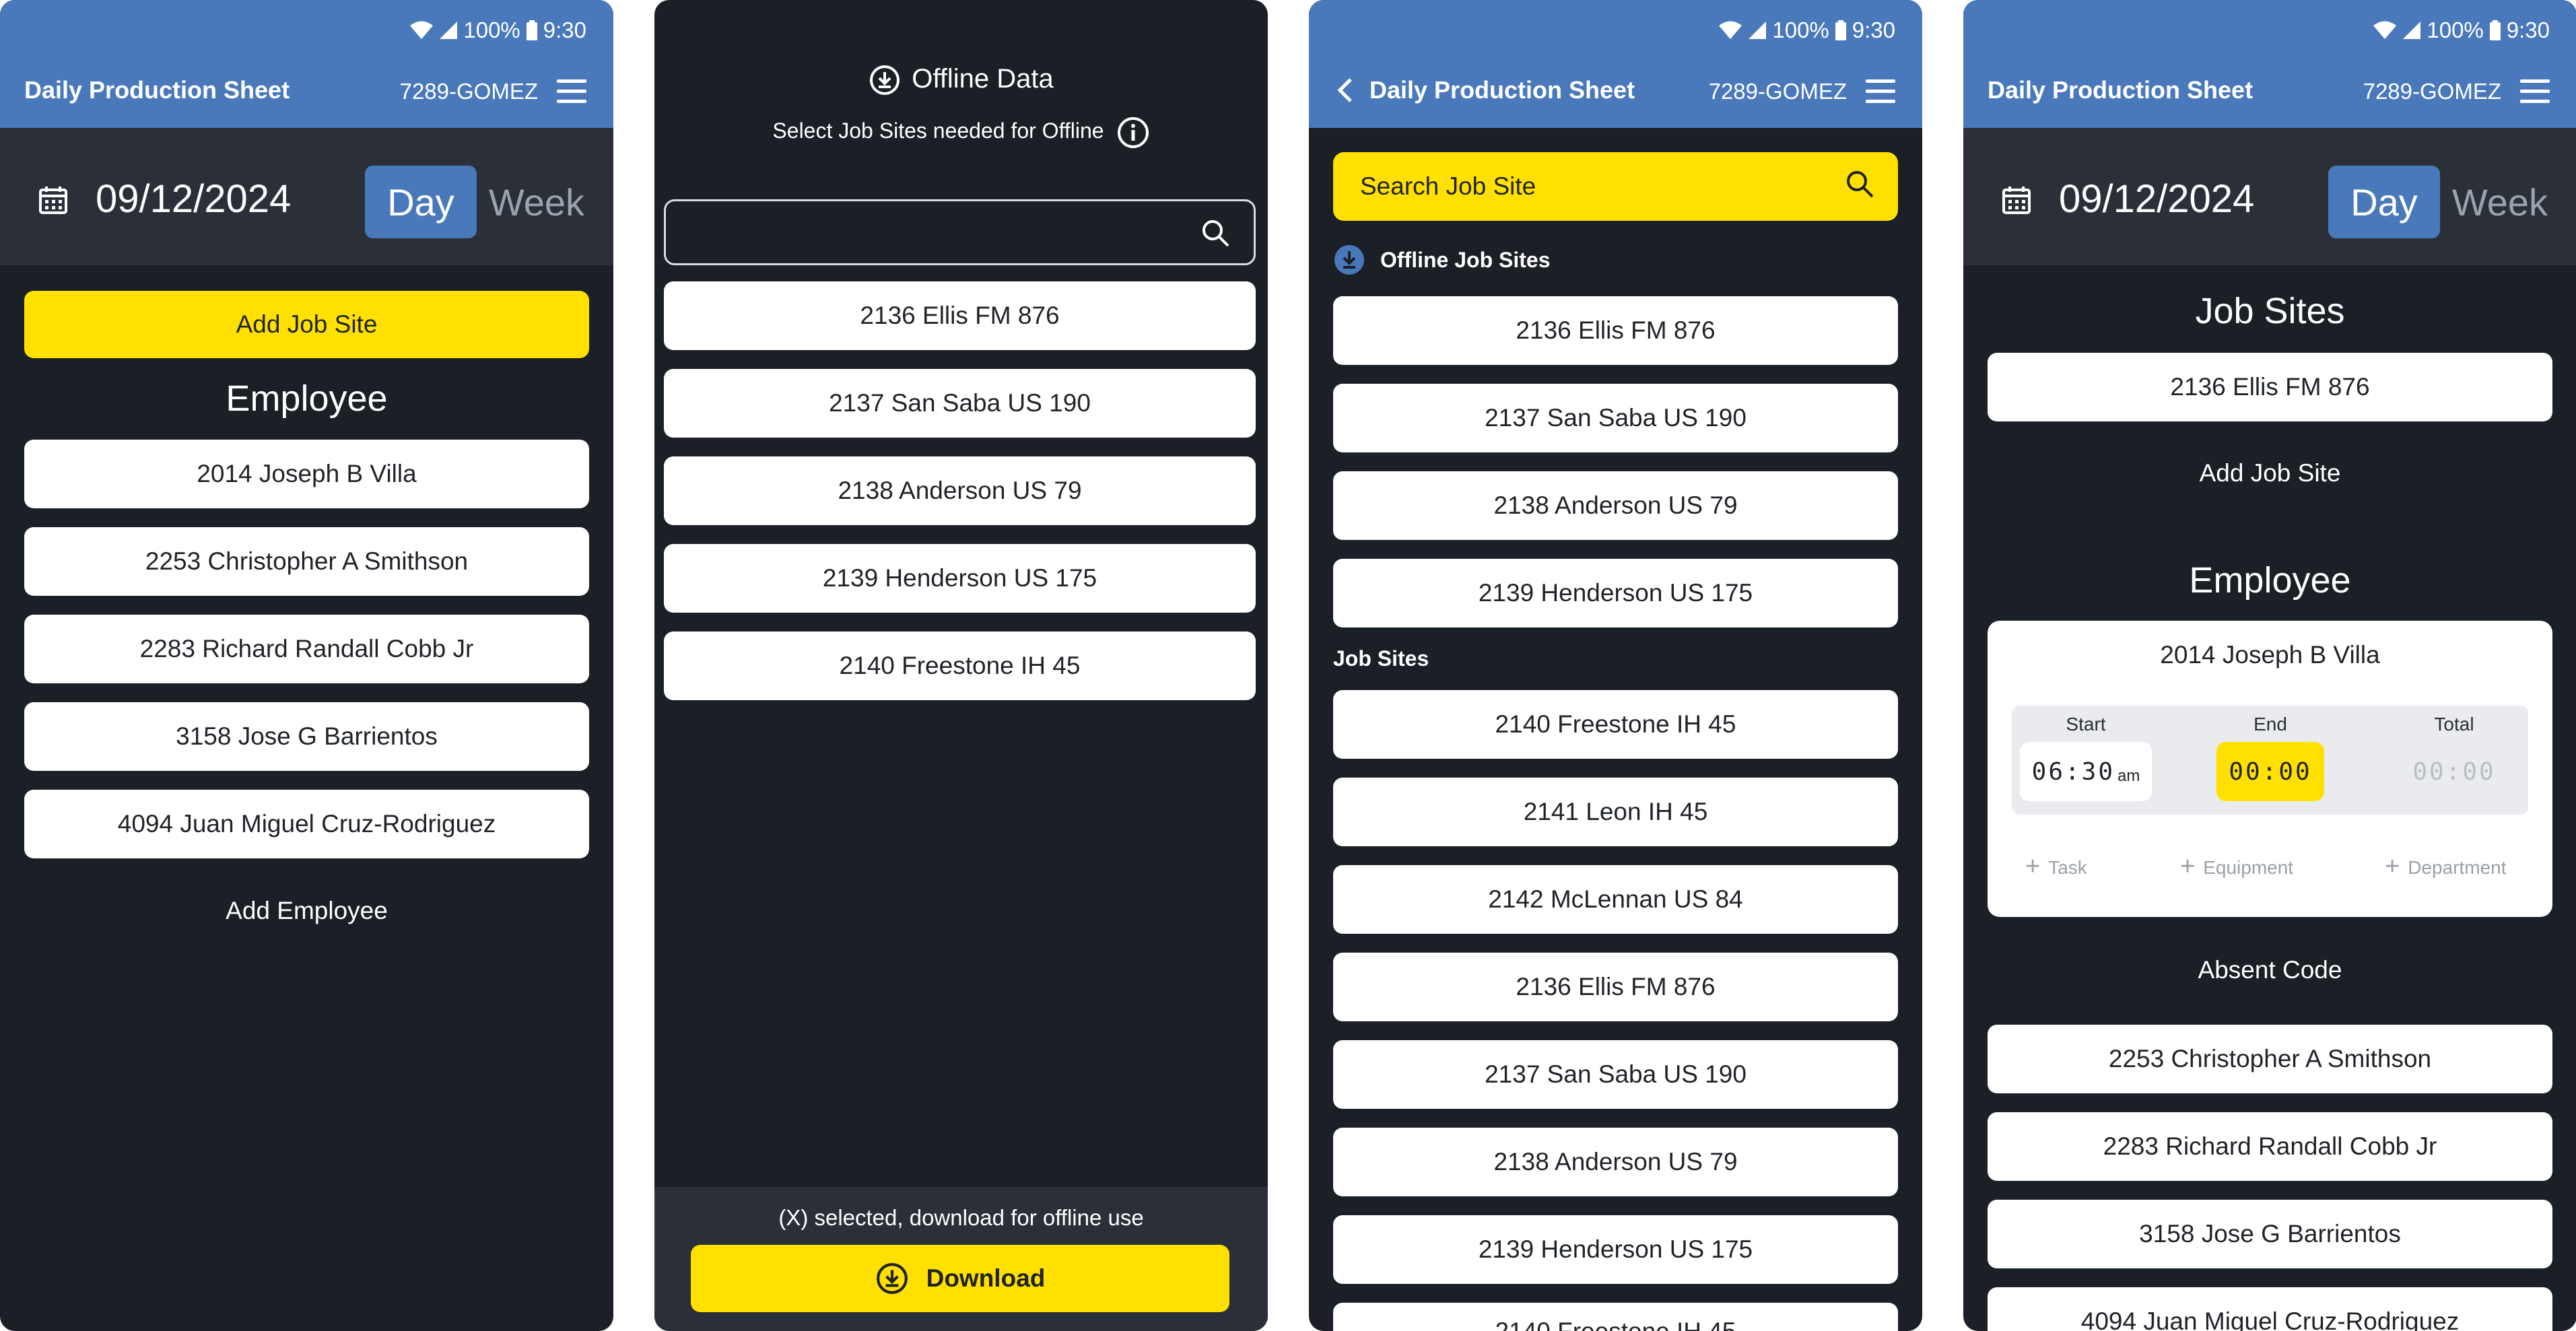 The image size is (2576, 1331). What do you see at coordinates (2248, 867) in the screenshot?
I see `add-equipment-label: Equipment` at bounding box center [2248, 867].